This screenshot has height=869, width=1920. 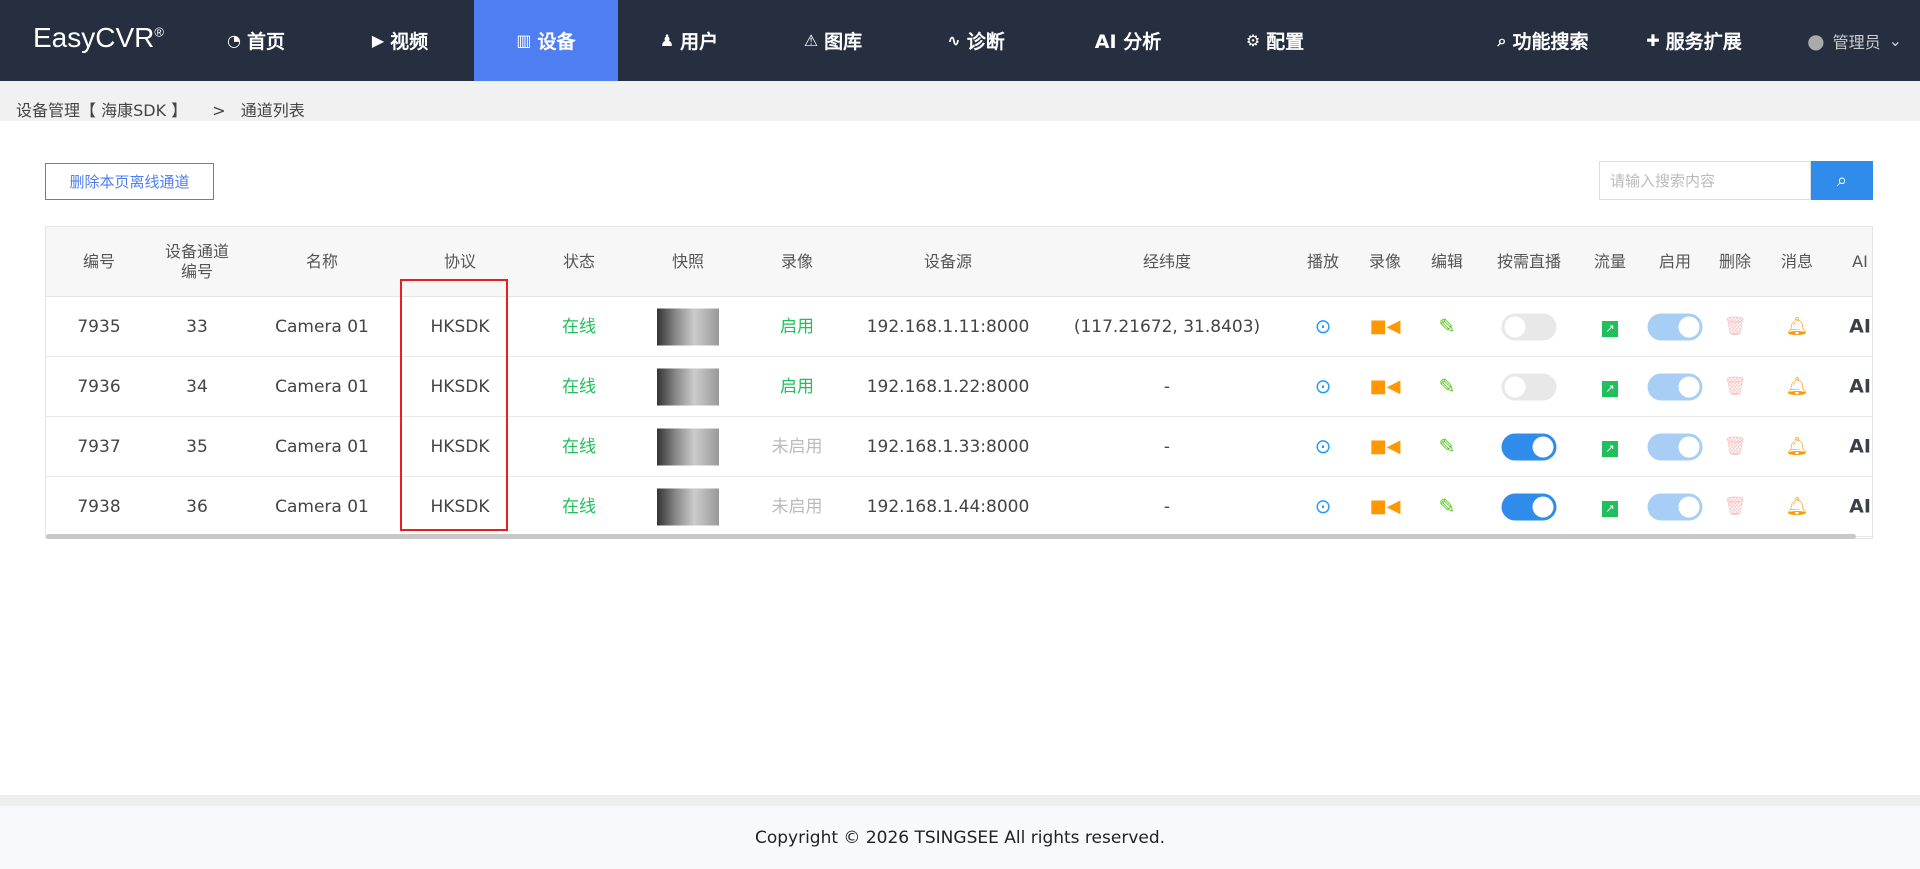 What do you see at coordinates (1502, 40) in the screenshot?
I see `search-icon: ⌕` at bounding box center [1502, 40].